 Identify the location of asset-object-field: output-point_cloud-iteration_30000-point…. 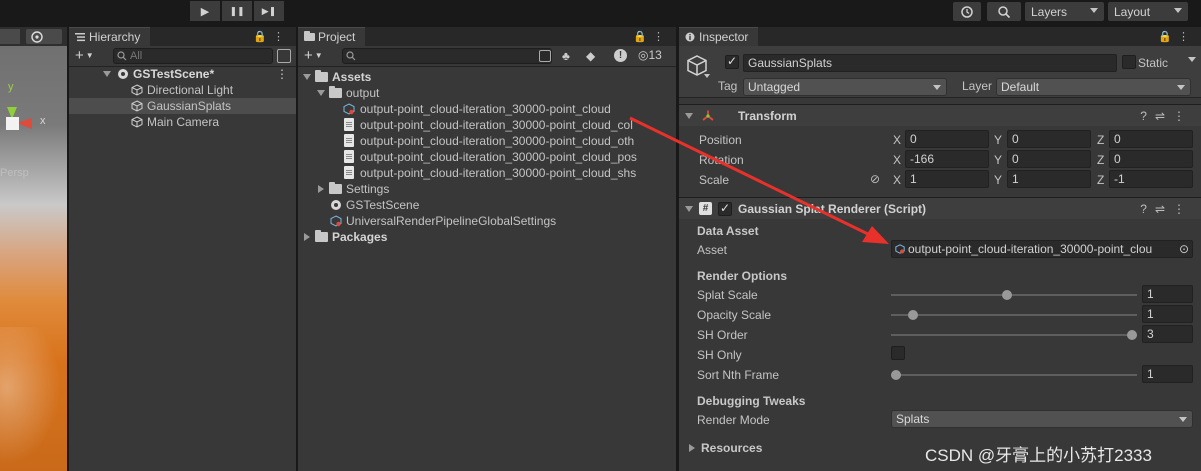
(1042, 249).